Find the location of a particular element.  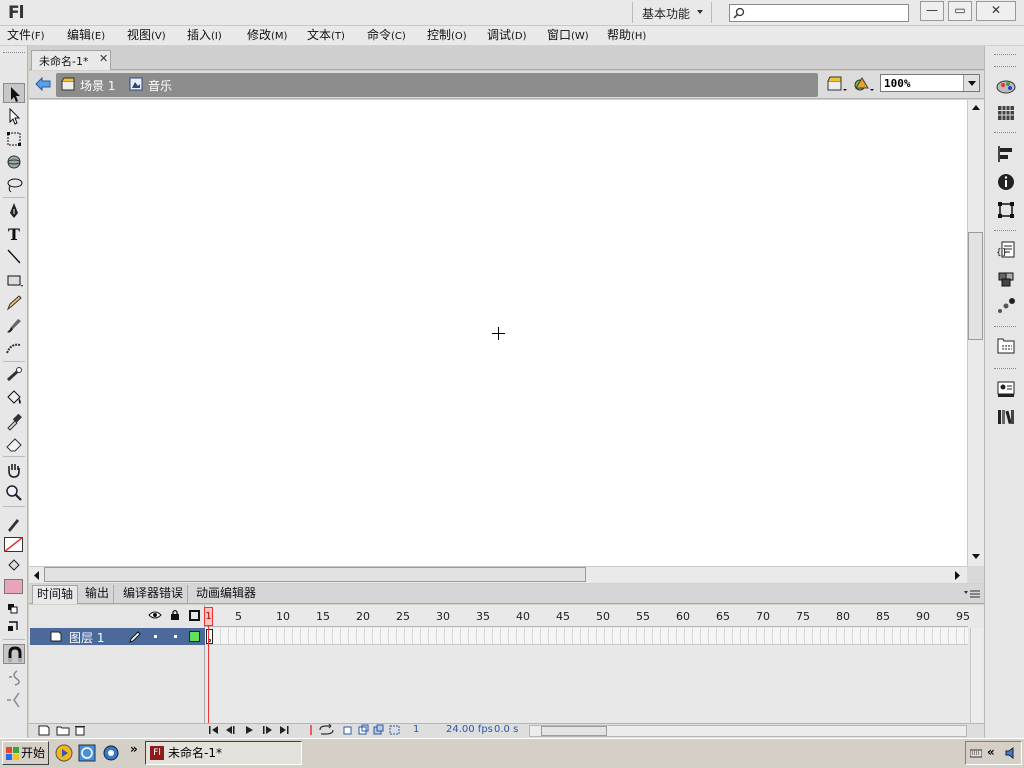

tab-compiler-errors: 编译器错误 is located at coordinates (154, 594).